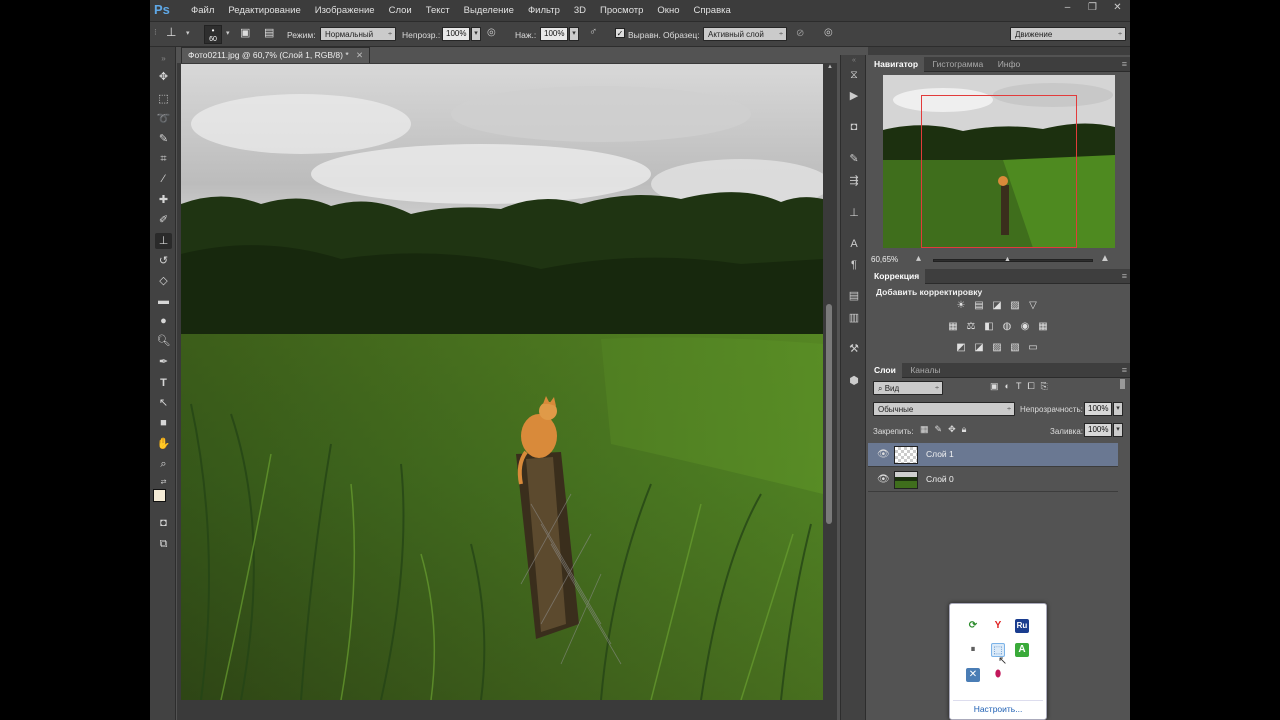 This screenshot has width=1280, height=720. What do you see at coordinates (884, 259) in the screenshot?
I see `navigator-zoom-value: 60,65%` at bounding box center [884, 259].